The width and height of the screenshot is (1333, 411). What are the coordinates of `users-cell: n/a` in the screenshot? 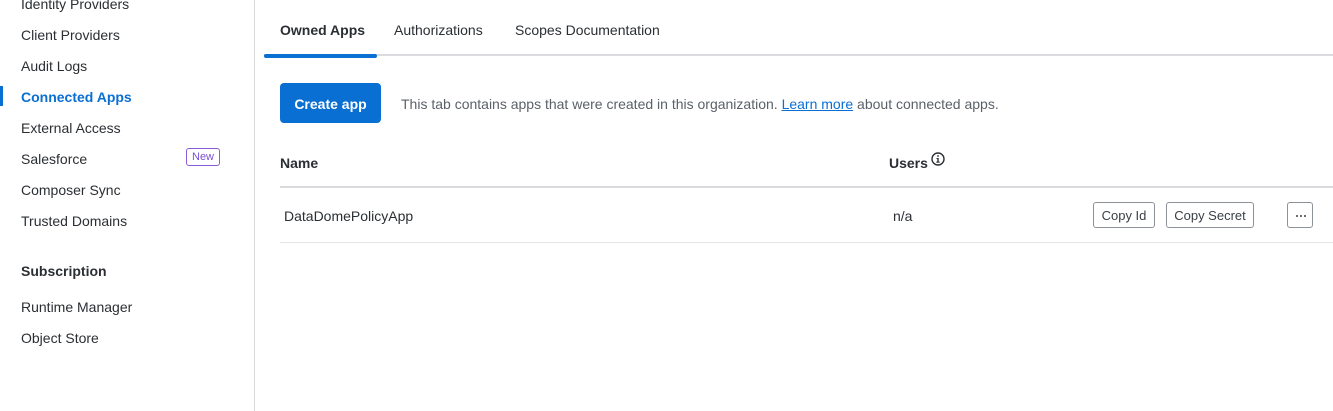 It's located at (903, 216).